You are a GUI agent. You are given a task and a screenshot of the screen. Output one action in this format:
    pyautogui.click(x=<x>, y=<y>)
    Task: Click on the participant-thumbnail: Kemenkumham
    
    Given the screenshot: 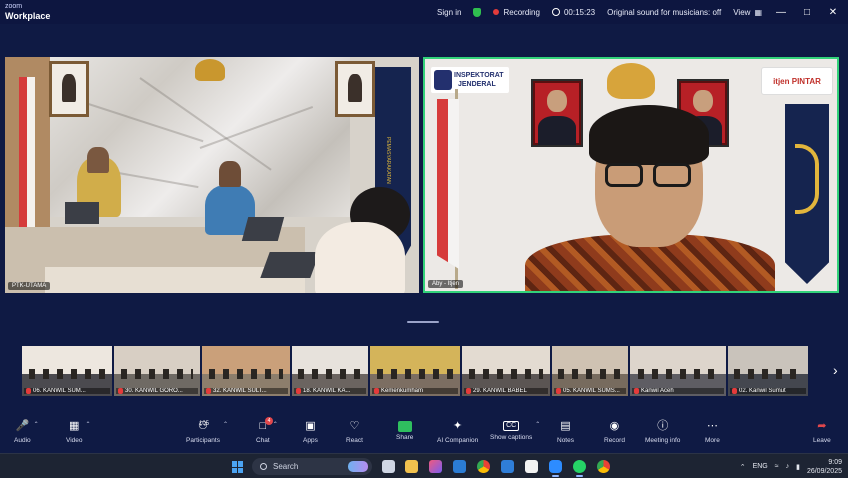 What is the action you would take?
    pyautogui.click(x=415, y=371)
    